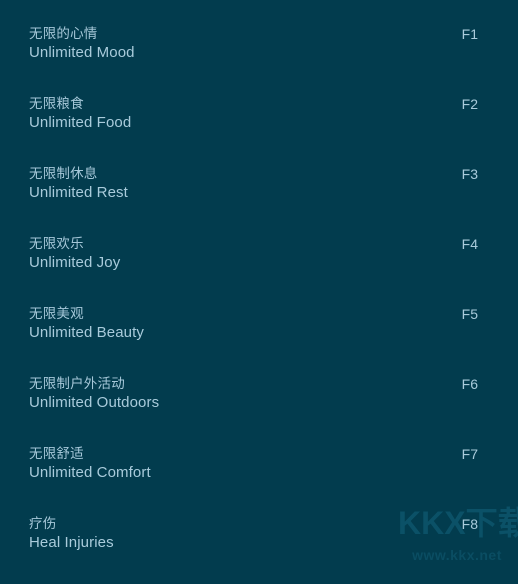  I want to click on cheat-hotkey: F4, so click(470, 244).